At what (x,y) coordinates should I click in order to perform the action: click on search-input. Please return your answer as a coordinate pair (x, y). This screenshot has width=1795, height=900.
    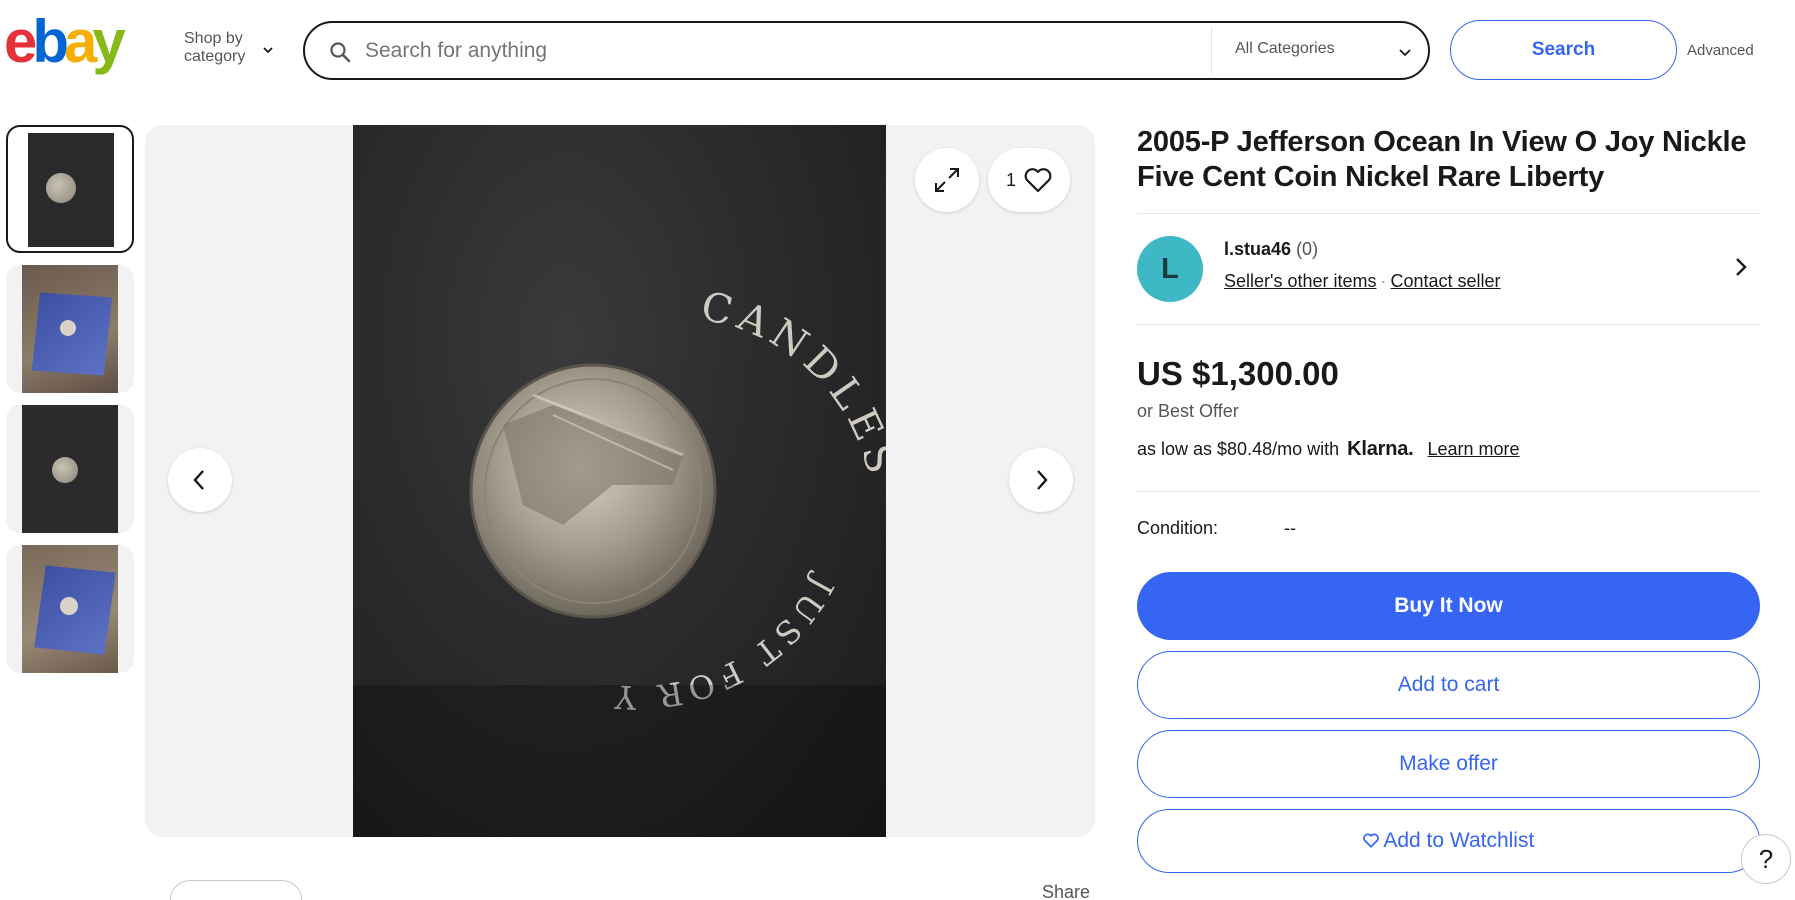
    Looking at the image, I should click on (775, 51).